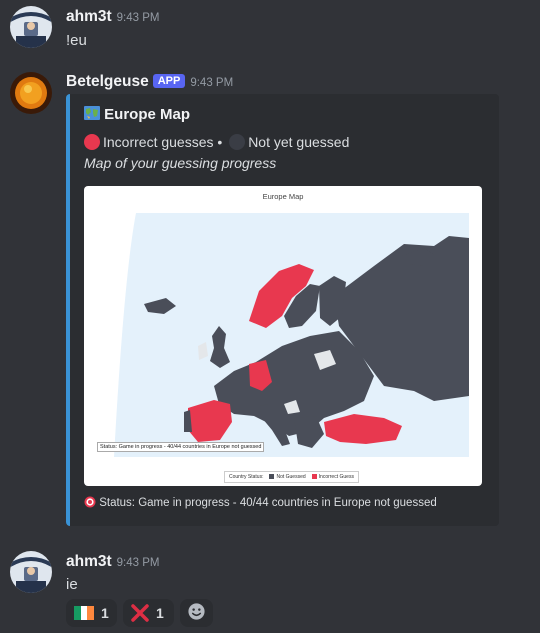  Describe the element at coordinates (31, 93) in the screenshot. I see `bot-avatar` at that location.